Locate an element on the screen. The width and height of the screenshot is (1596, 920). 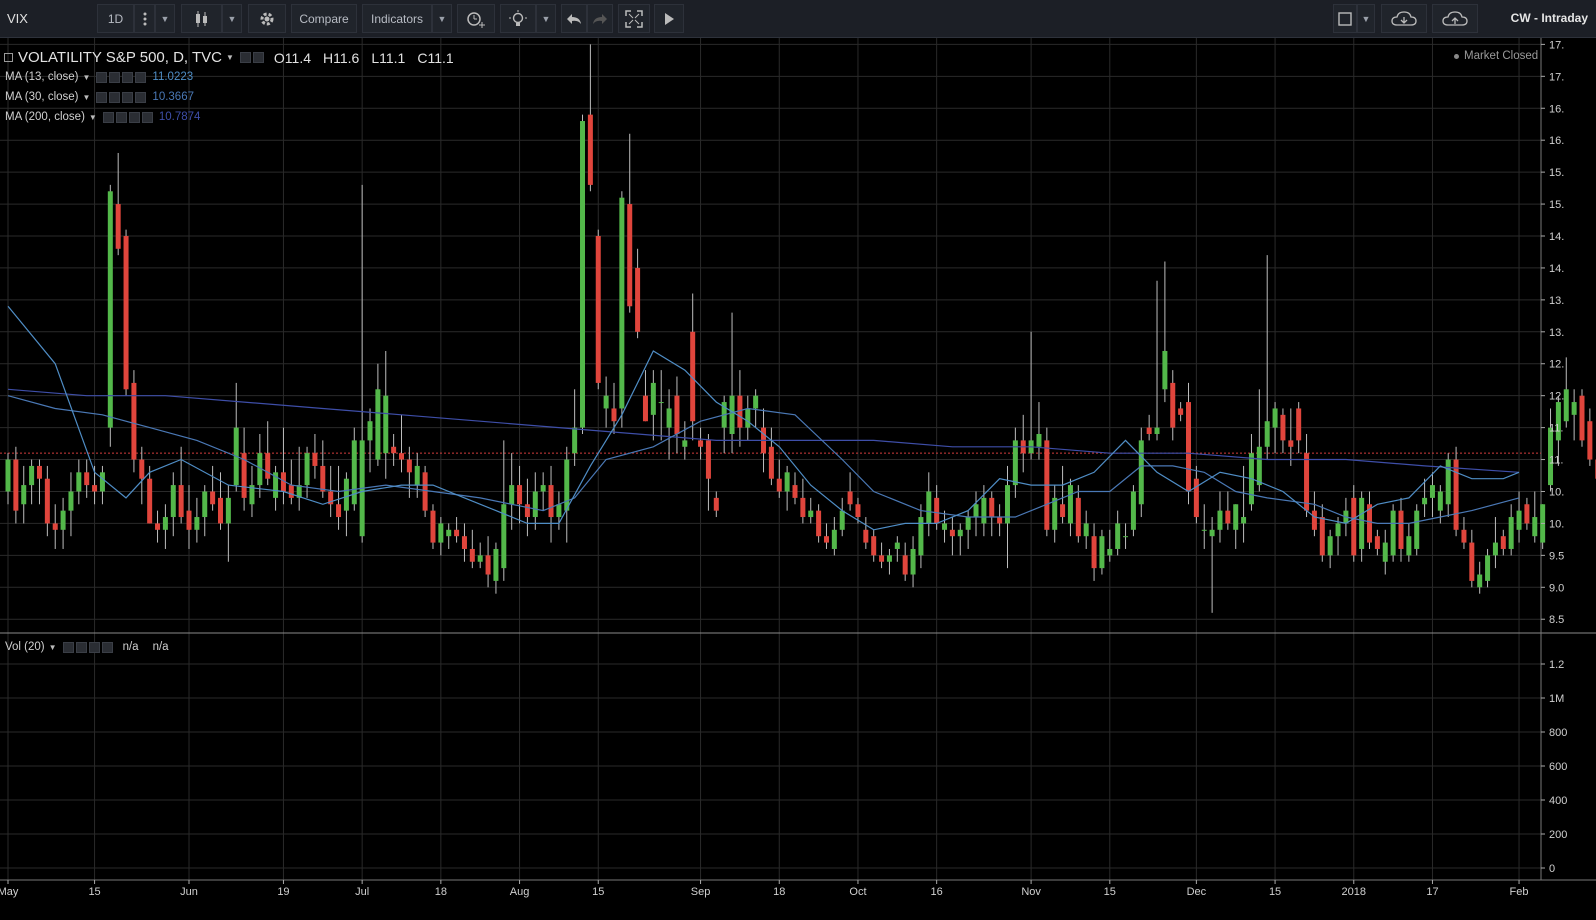
ma30-label: MA (30, close) is located at coordinates (42, 97).